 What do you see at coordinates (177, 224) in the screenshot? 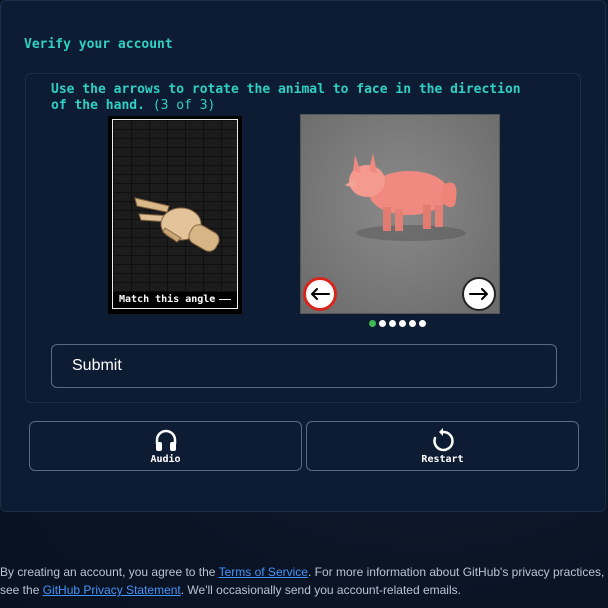
I see `wooden-hand-icon` at bounding box center [177, 224].